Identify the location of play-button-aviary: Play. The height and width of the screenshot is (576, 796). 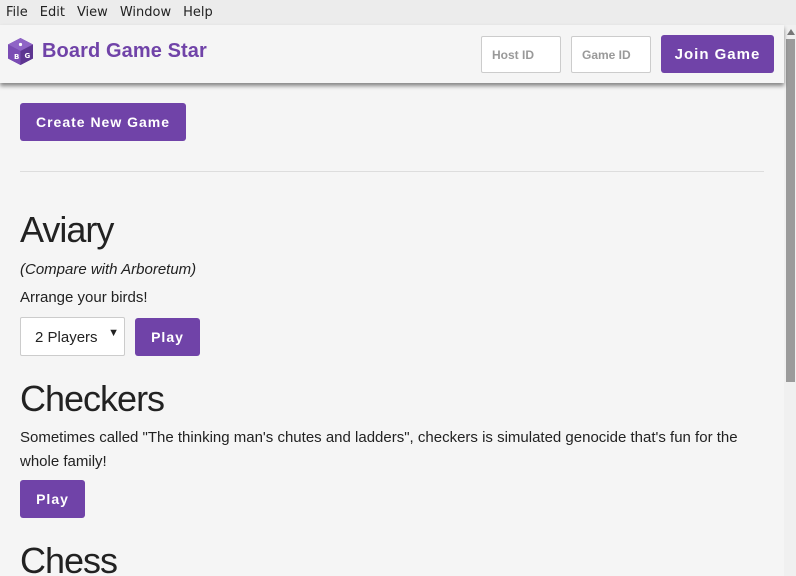
(167, 337).